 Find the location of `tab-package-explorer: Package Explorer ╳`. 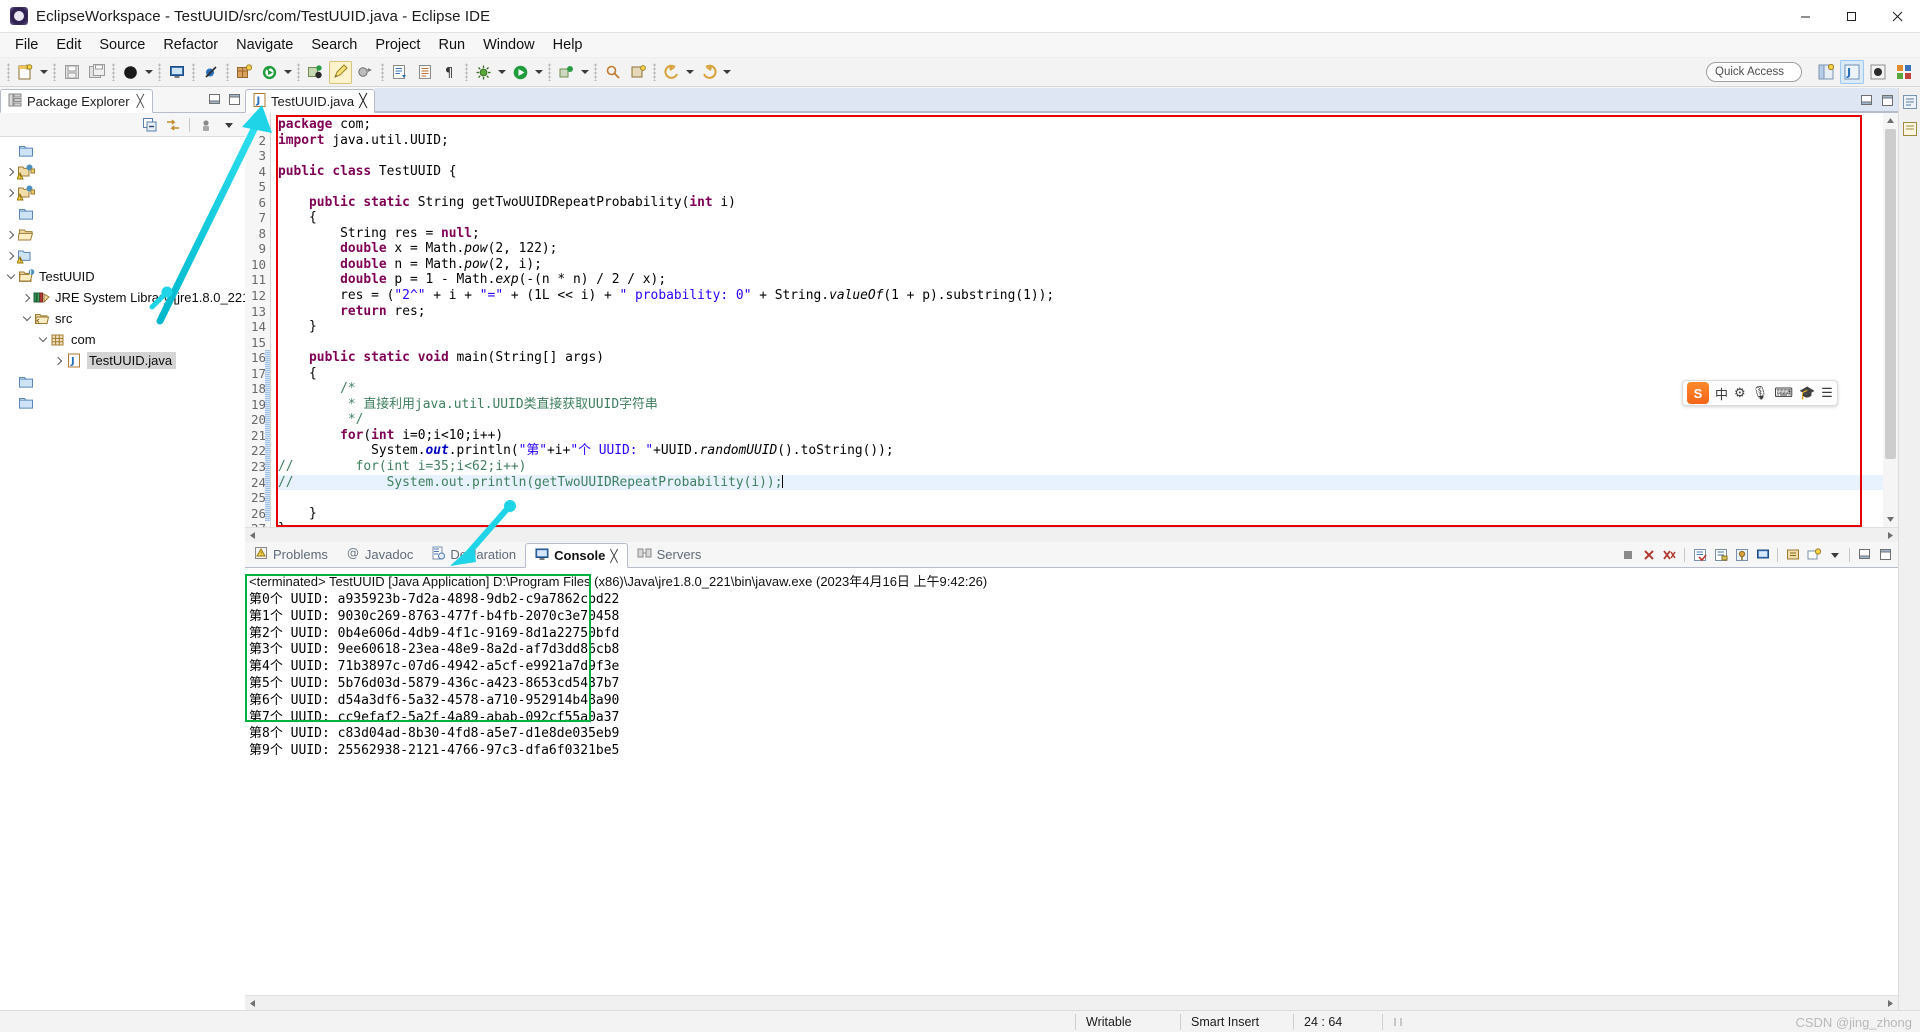

tab-package-explorer: Package Explorer ╳ is located at coordinates (76, 101).